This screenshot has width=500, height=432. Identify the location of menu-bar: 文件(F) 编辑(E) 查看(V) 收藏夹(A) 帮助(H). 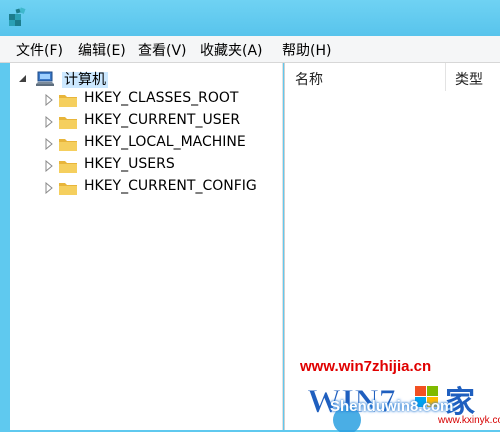
(250, 49).